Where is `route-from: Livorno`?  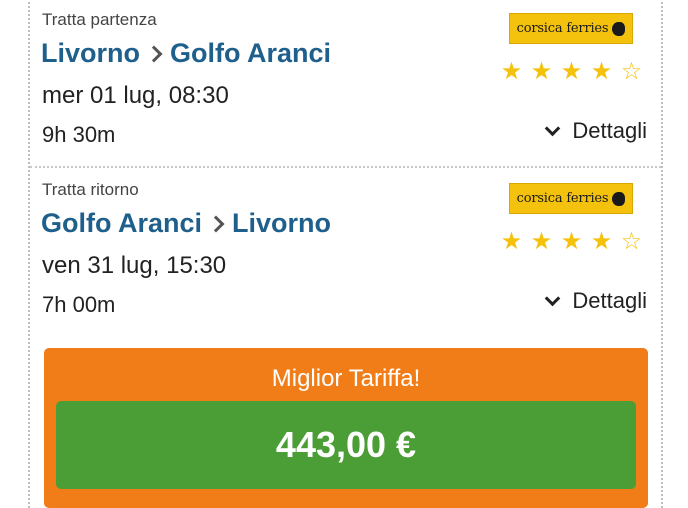 route-from: Livorno is located at coordinates (90, 53).